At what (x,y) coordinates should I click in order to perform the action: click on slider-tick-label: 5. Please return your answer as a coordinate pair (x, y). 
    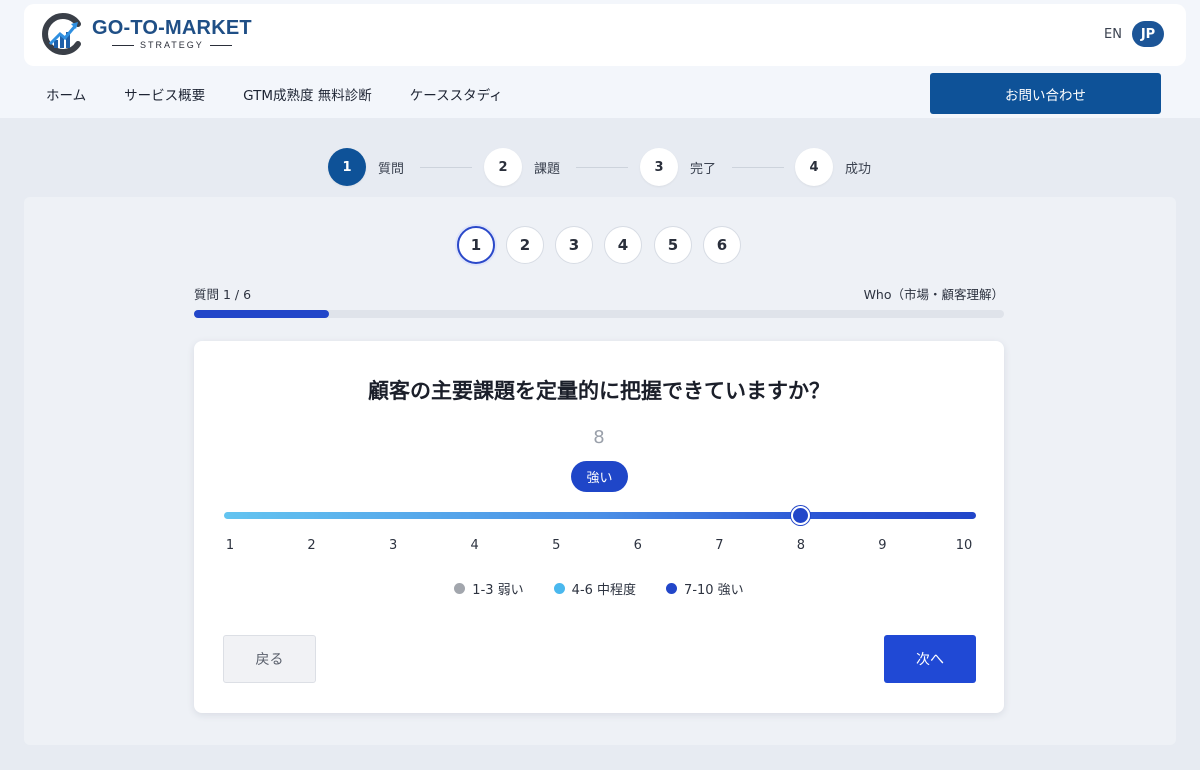
    Looking at the image, I should click on (556, 545).